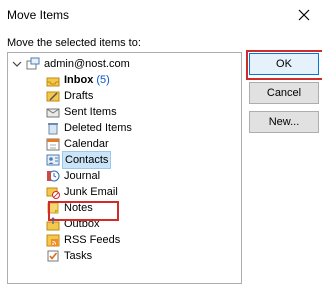  I want to click on tree-item-label: Inbox, so click(79, 80).